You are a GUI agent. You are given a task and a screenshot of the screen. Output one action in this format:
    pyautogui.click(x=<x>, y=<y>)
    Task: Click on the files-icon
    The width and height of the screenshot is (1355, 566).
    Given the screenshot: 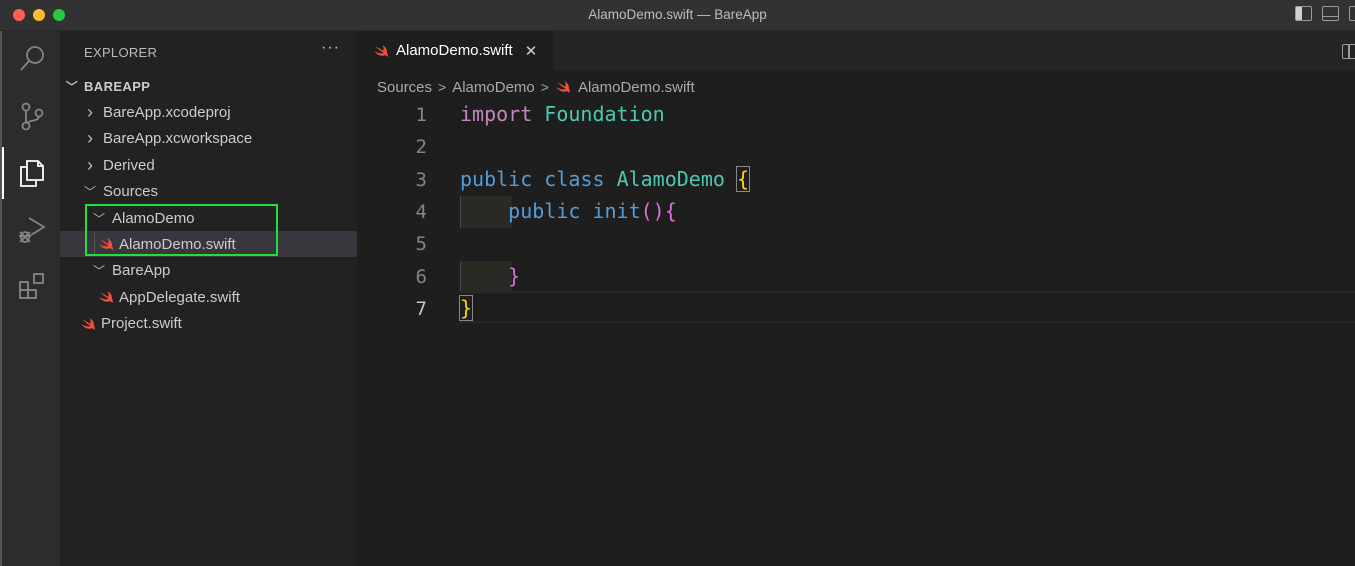 What is the action you would take?
    pyautogui.click(x=32, y=173)
    